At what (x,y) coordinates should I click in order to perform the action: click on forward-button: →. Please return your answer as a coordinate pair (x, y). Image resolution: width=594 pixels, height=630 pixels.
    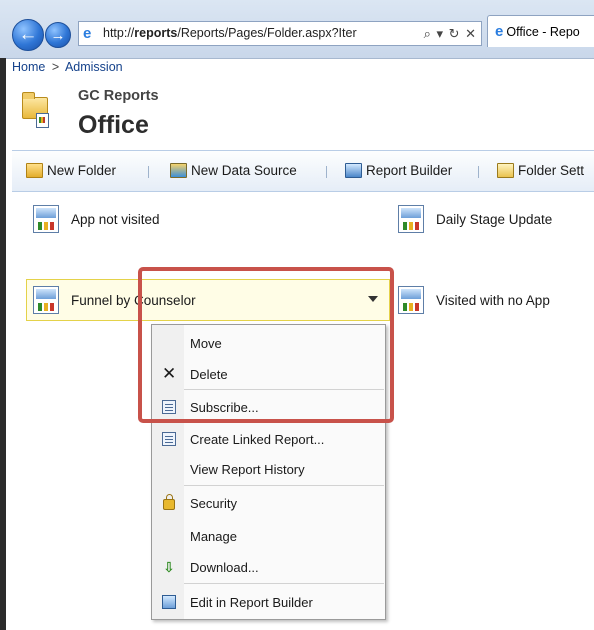
    Looking at the image, I should click on (58, 35).